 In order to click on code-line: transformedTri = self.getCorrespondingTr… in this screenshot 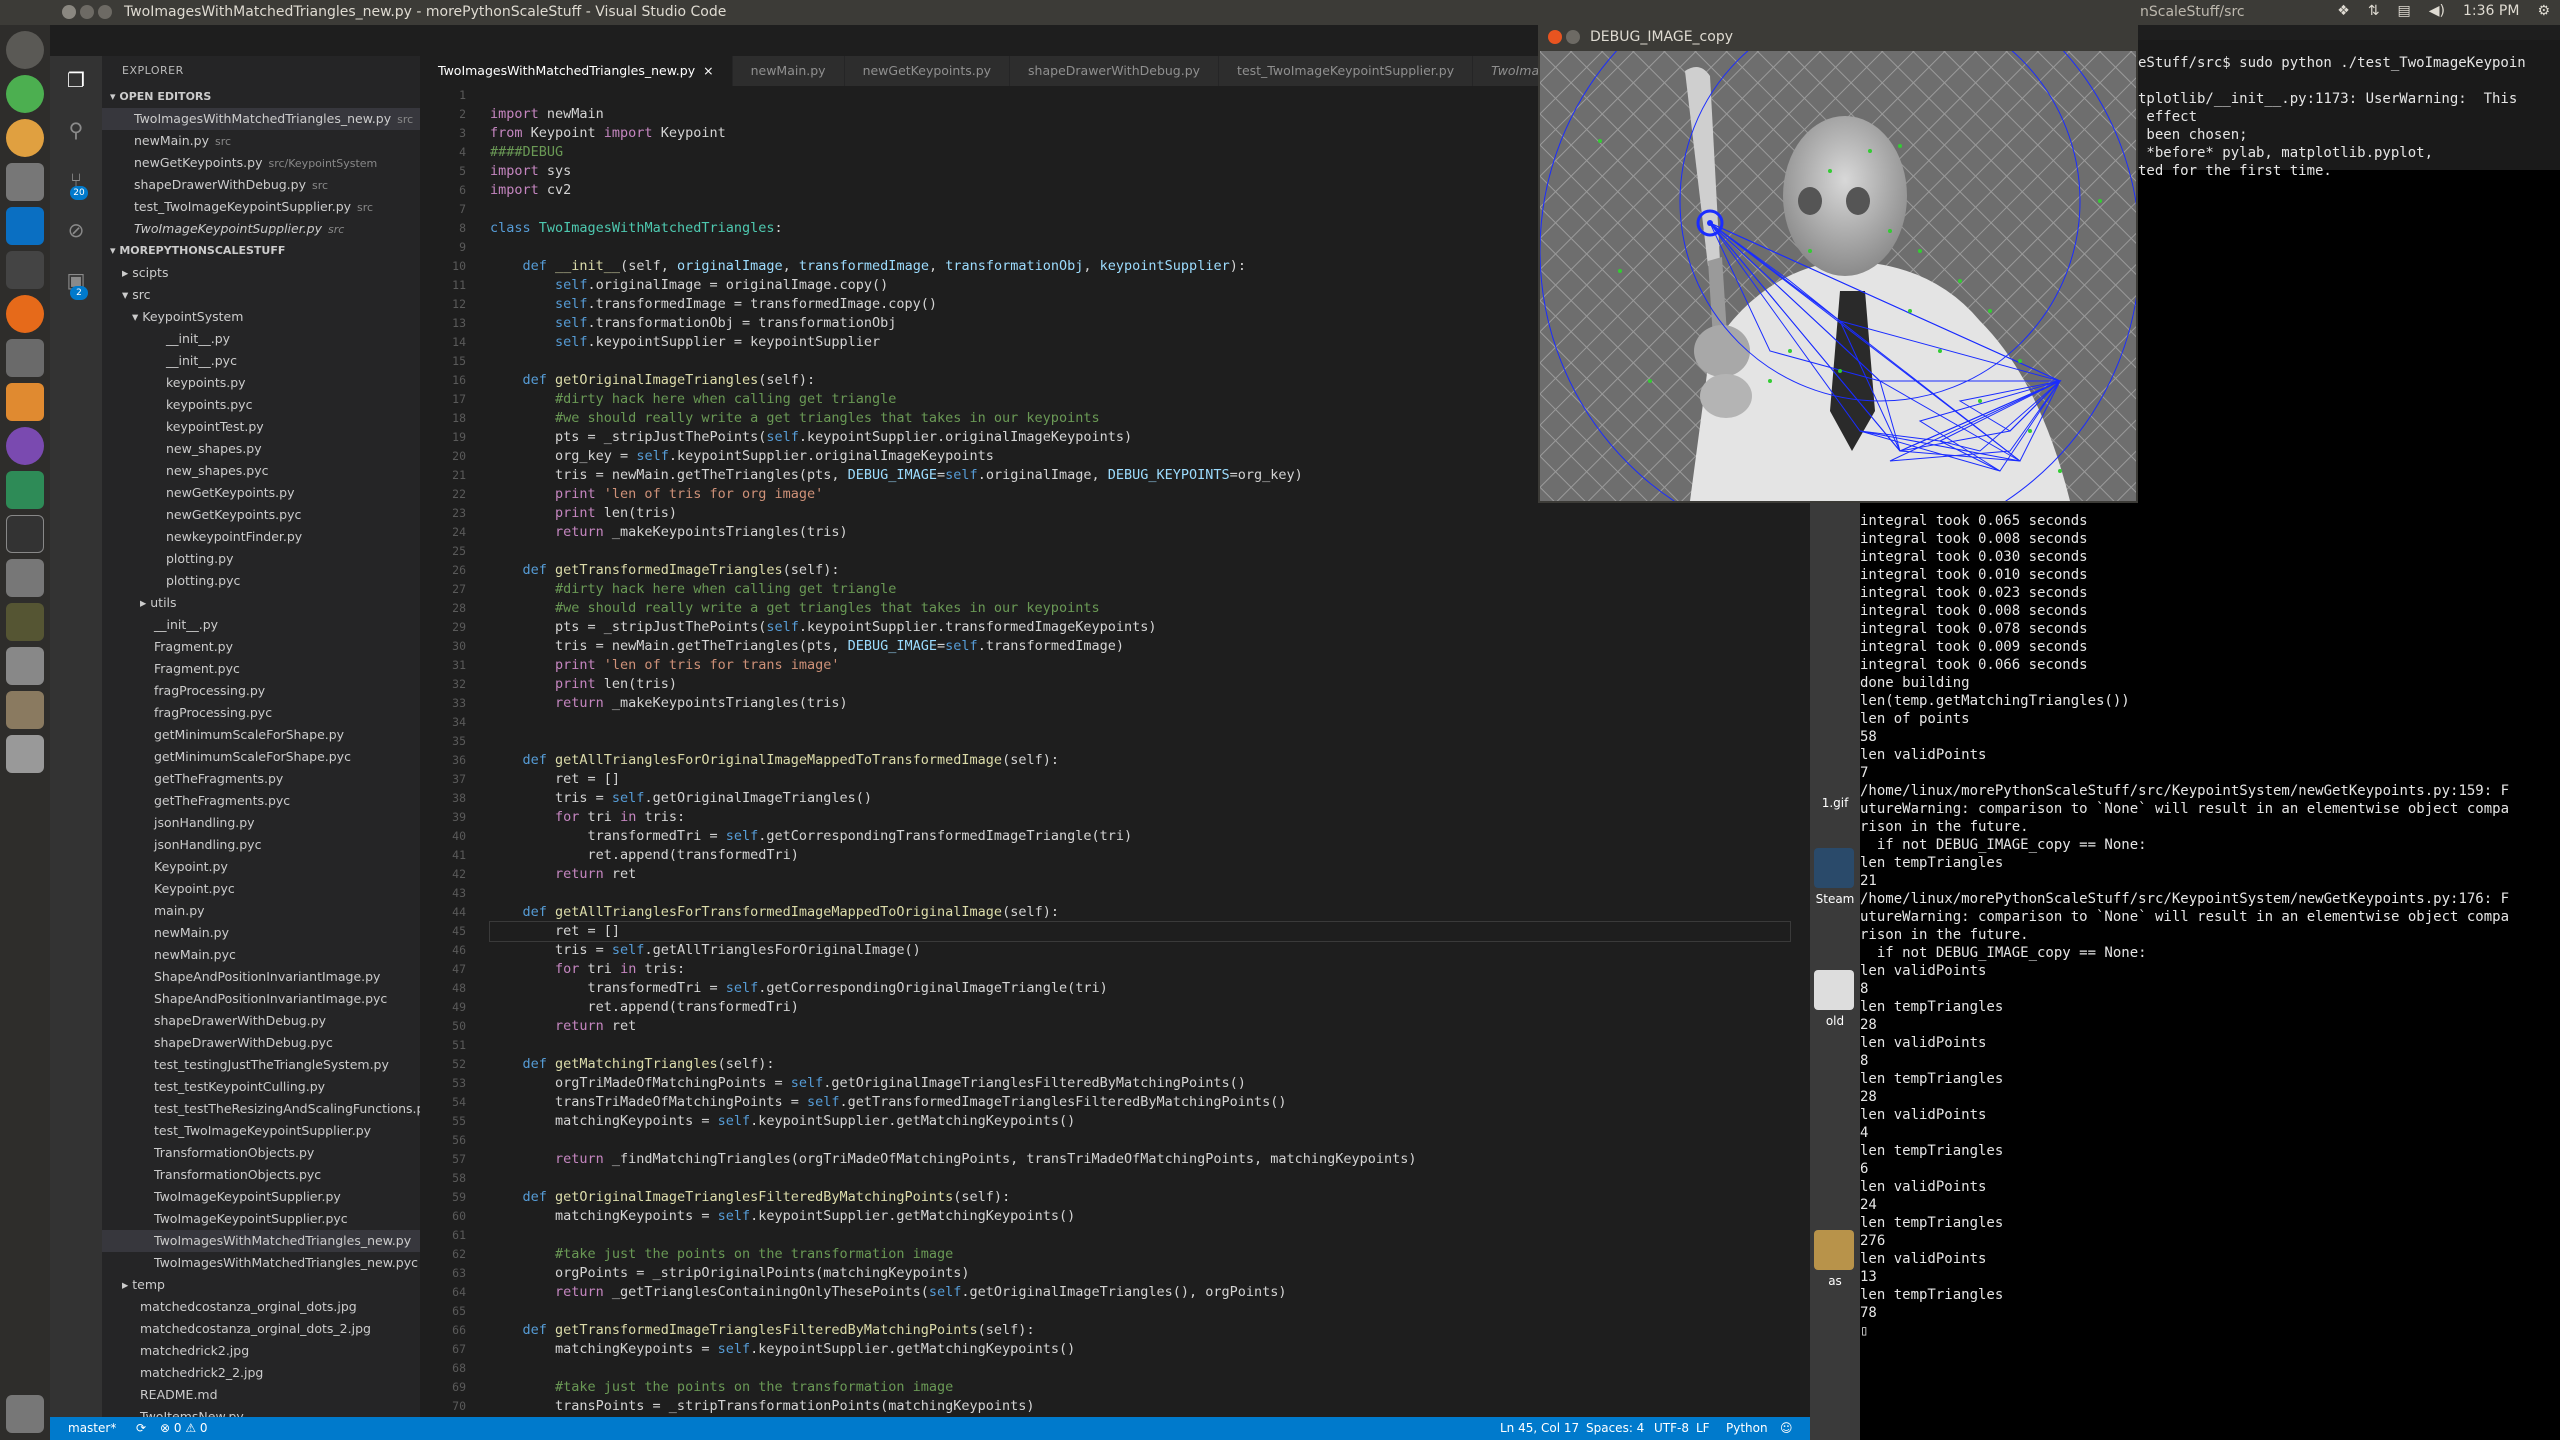, I will do `click(1140, 836)`.